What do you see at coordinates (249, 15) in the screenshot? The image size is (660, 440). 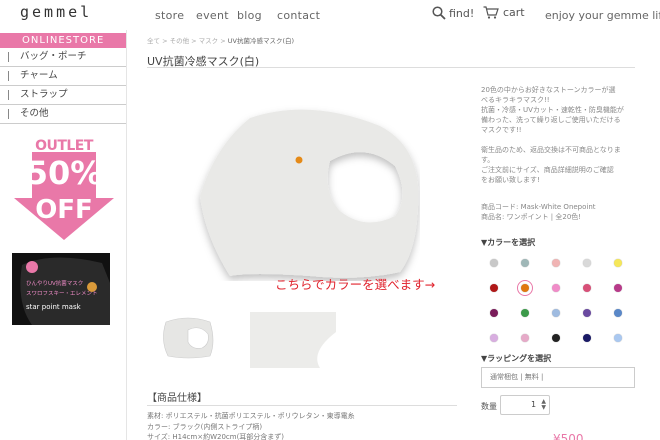 I see `nav-blog: blog` at bounding box center [249, 15].